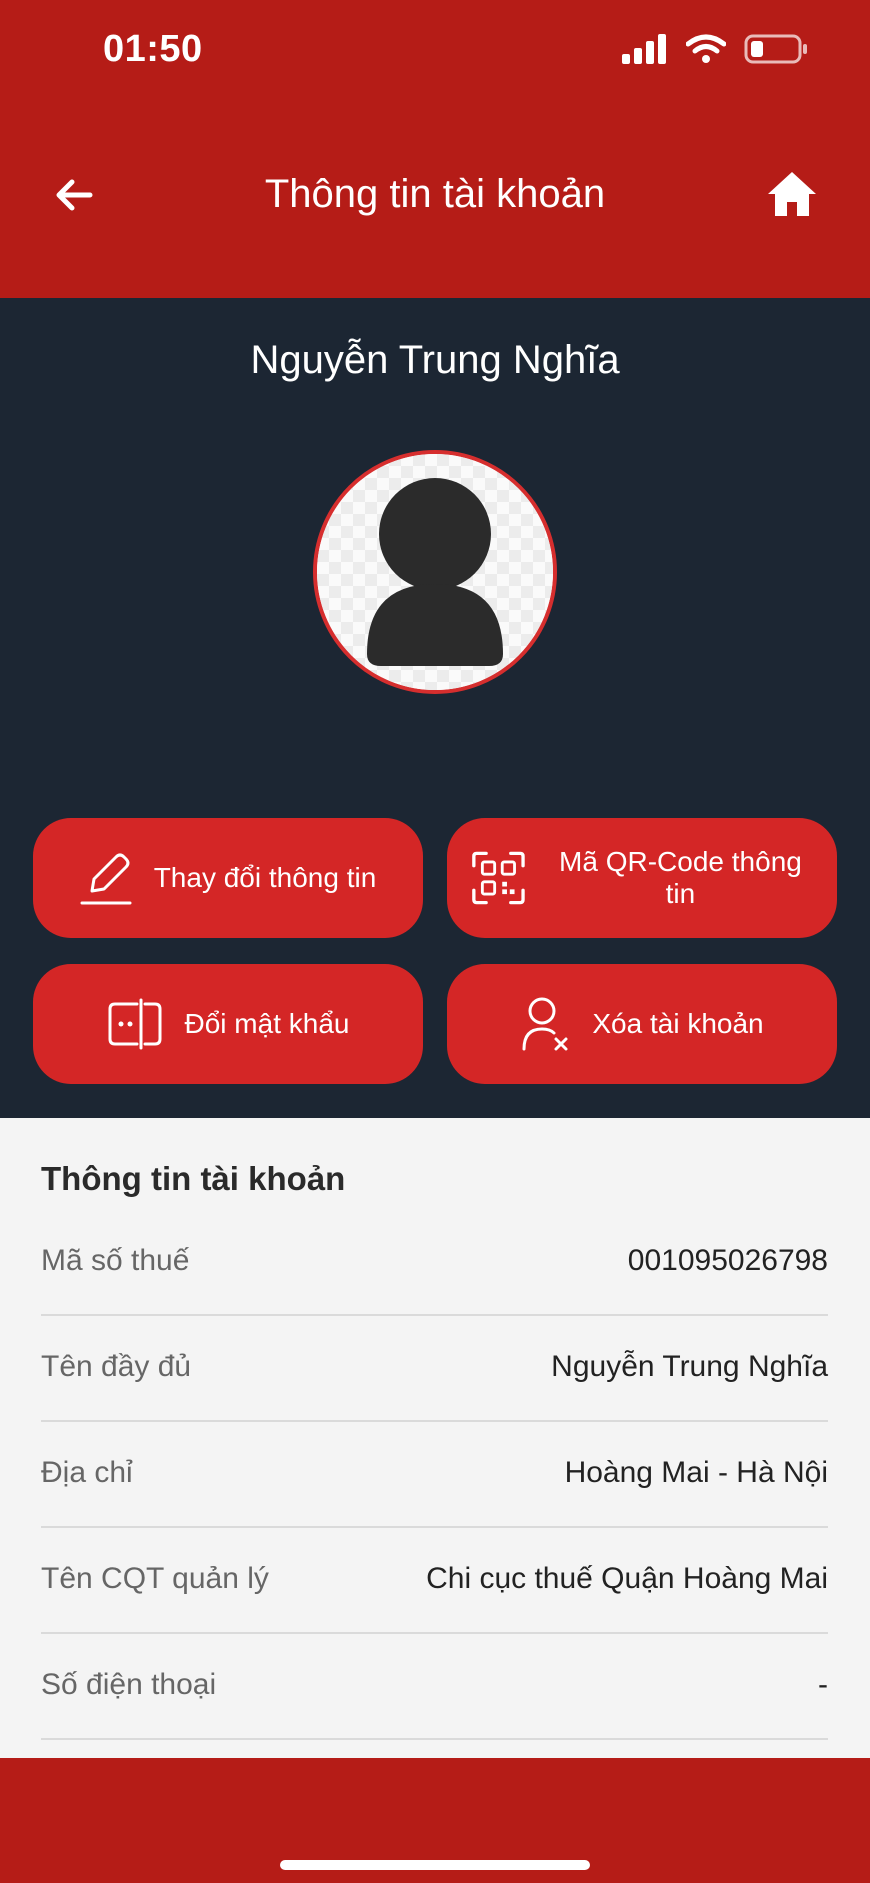 This screenshot has width=870, height=1883. Describe the element at coordinates (545, 1024) in the screenshot. I see `remove-user-icon` at that location.